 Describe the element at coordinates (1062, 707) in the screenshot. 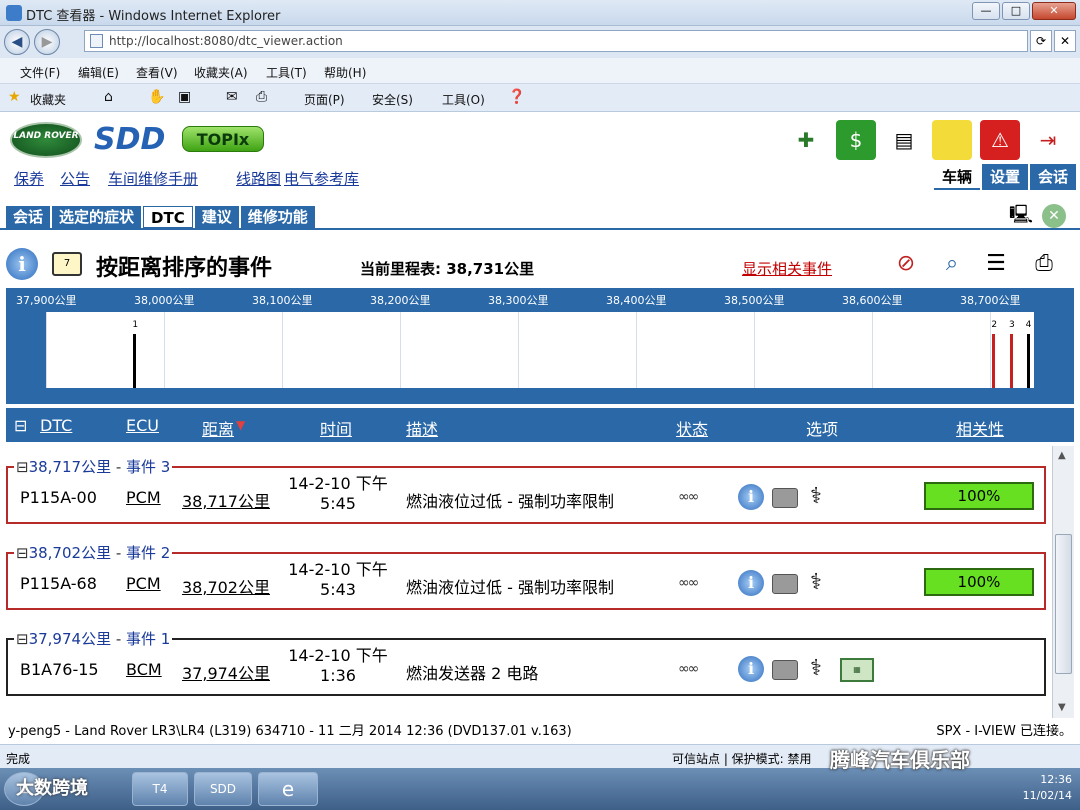

I see `scroll-down-icon: ▼` at that location.